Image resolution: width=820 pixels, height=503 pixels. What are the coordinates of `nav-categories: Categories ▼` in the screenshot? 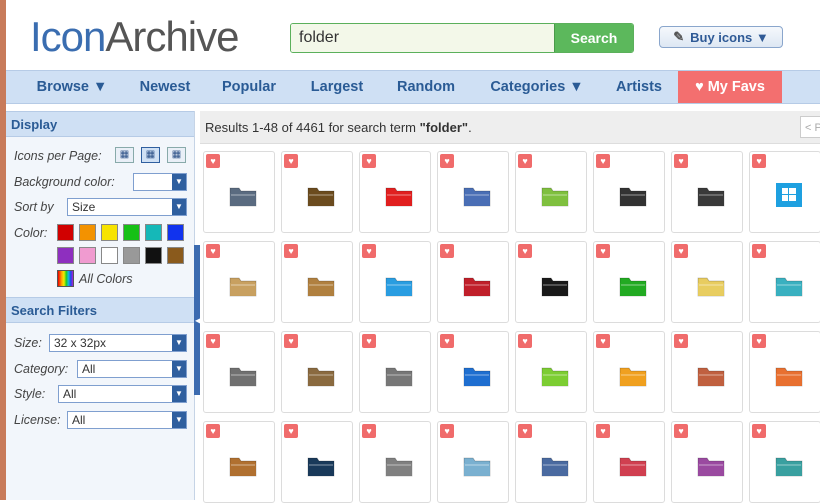 It's located at (537, 87).